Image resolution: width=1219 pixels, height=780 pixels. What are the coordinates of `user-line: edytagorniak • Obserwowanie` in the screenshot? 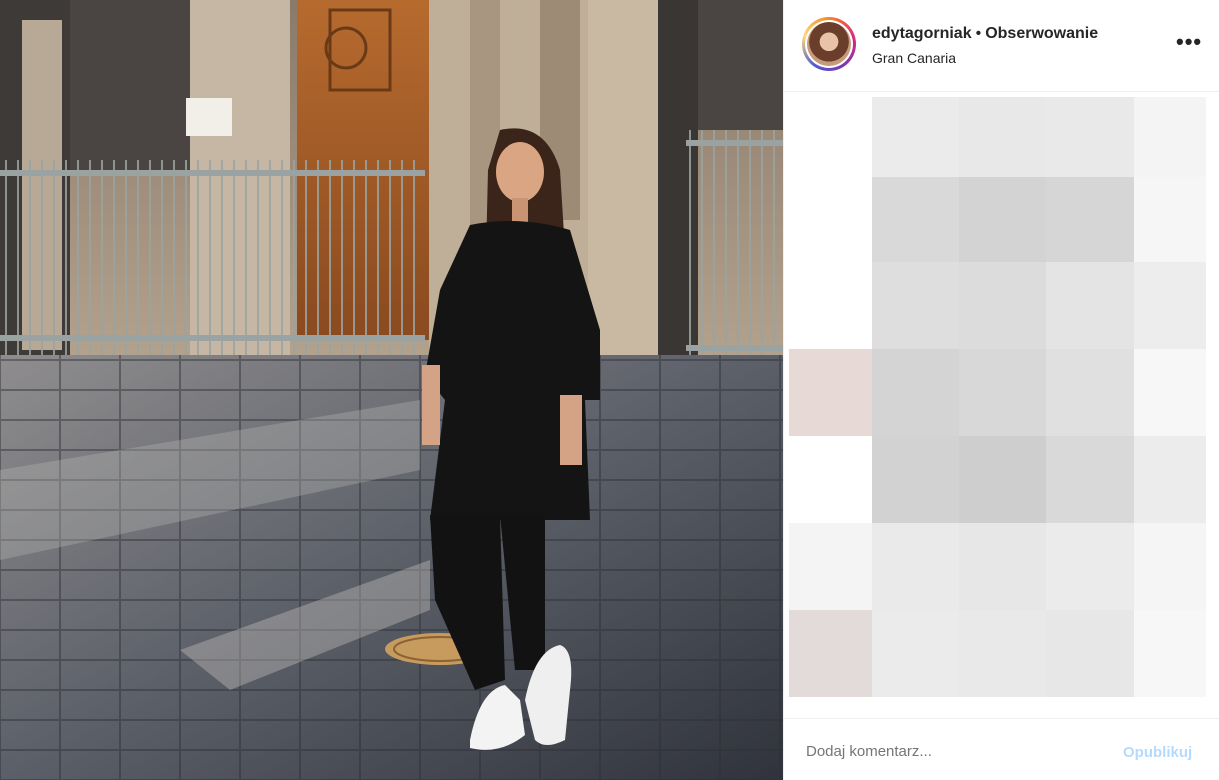 It's located at (985, 34).